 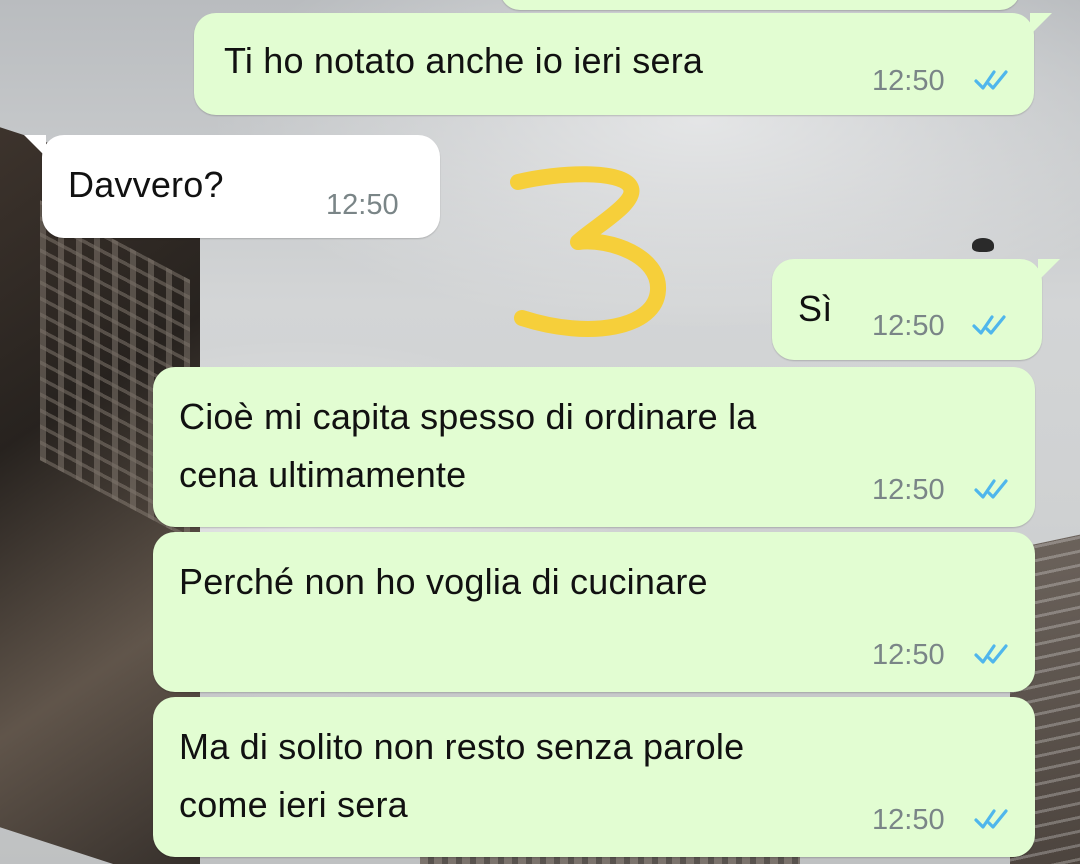 What do you see at coordinates (462, 746) in the screenshot?
I see `message-text-line: Ma di solito non resto senza parole` at bounding box center [462, 746].